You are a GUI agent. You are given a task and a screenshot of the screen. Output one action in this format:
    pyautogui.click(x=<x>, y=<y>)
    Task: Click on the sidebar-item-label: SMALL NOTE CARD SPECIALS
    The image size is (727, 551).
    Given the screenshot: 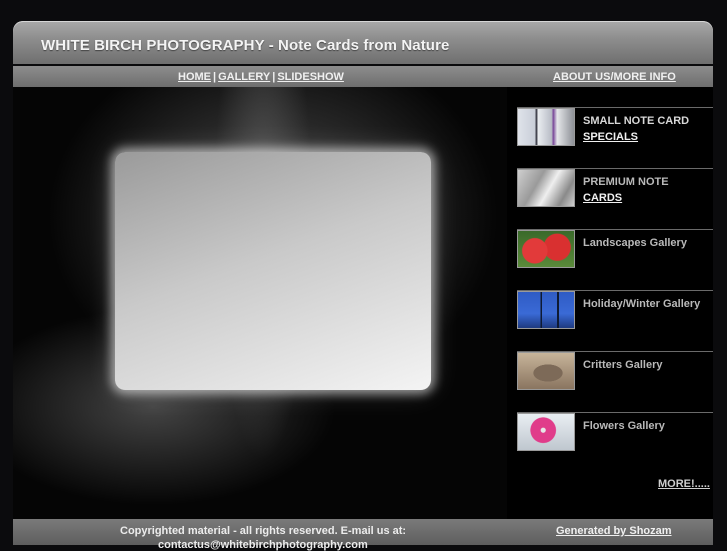 What is the action you would take?
    pyautogui.click(x=647, y=129)
    